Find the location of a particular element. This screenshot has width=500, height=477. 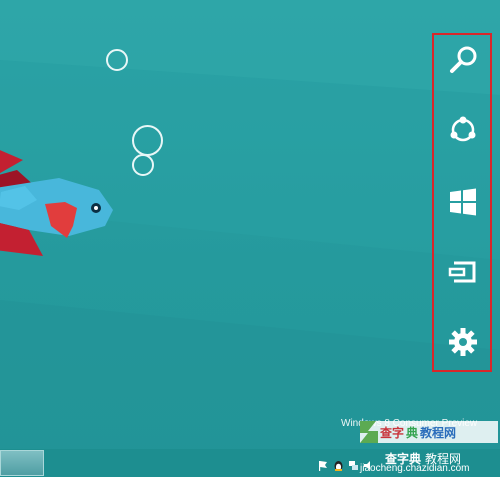

devices-icon is located at coordinates (463, 272).